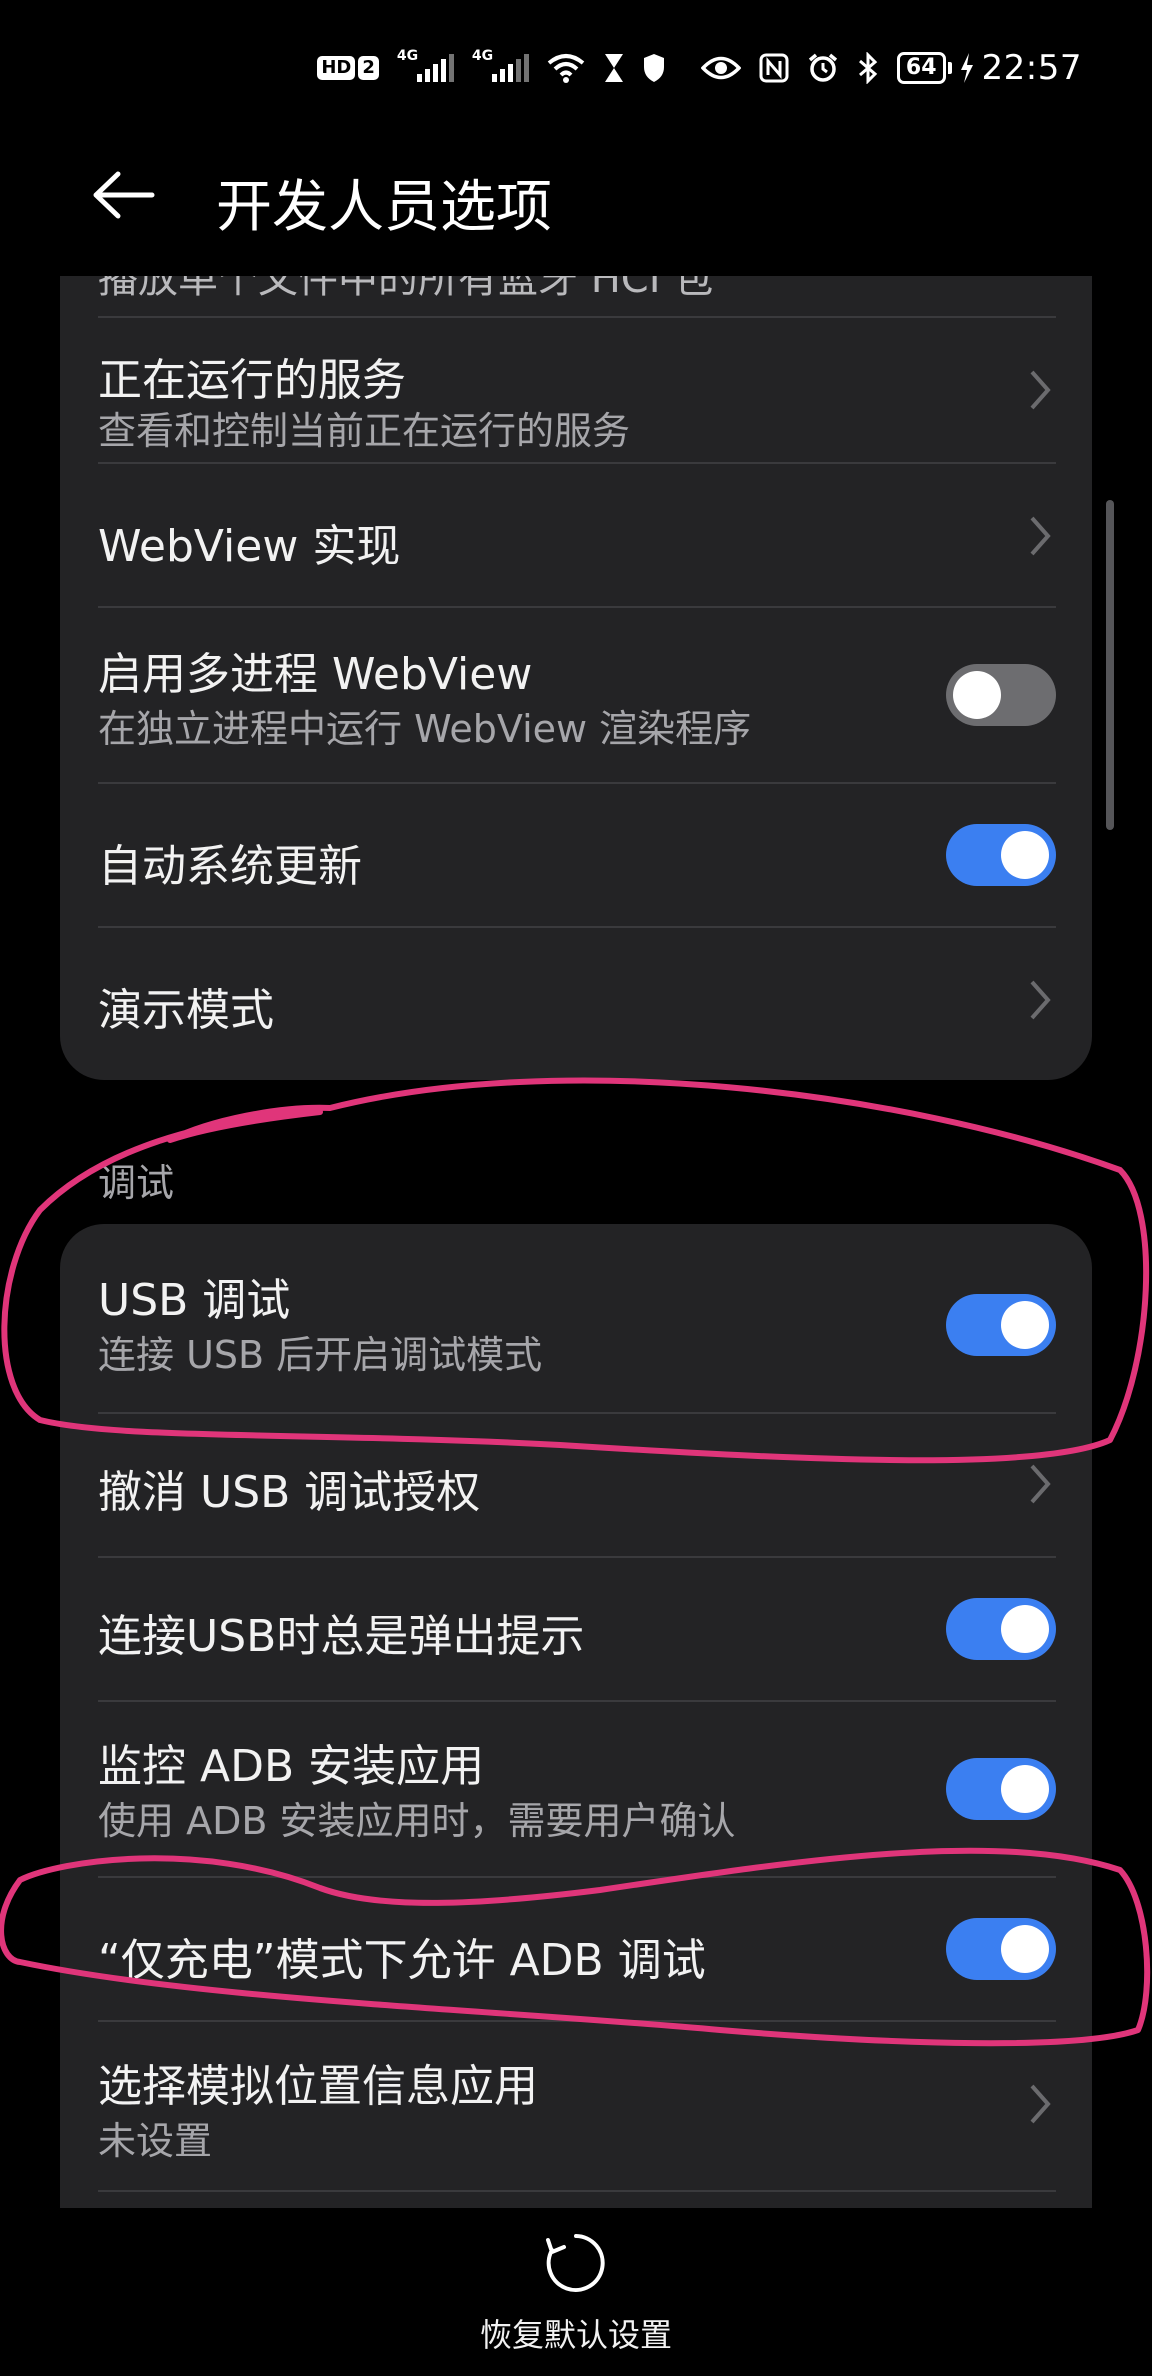  What do you see at coordinates (1001, 695) in the screenshot?
I see `multiprocess-webview-toggle` at bounding box center [1001, 695].